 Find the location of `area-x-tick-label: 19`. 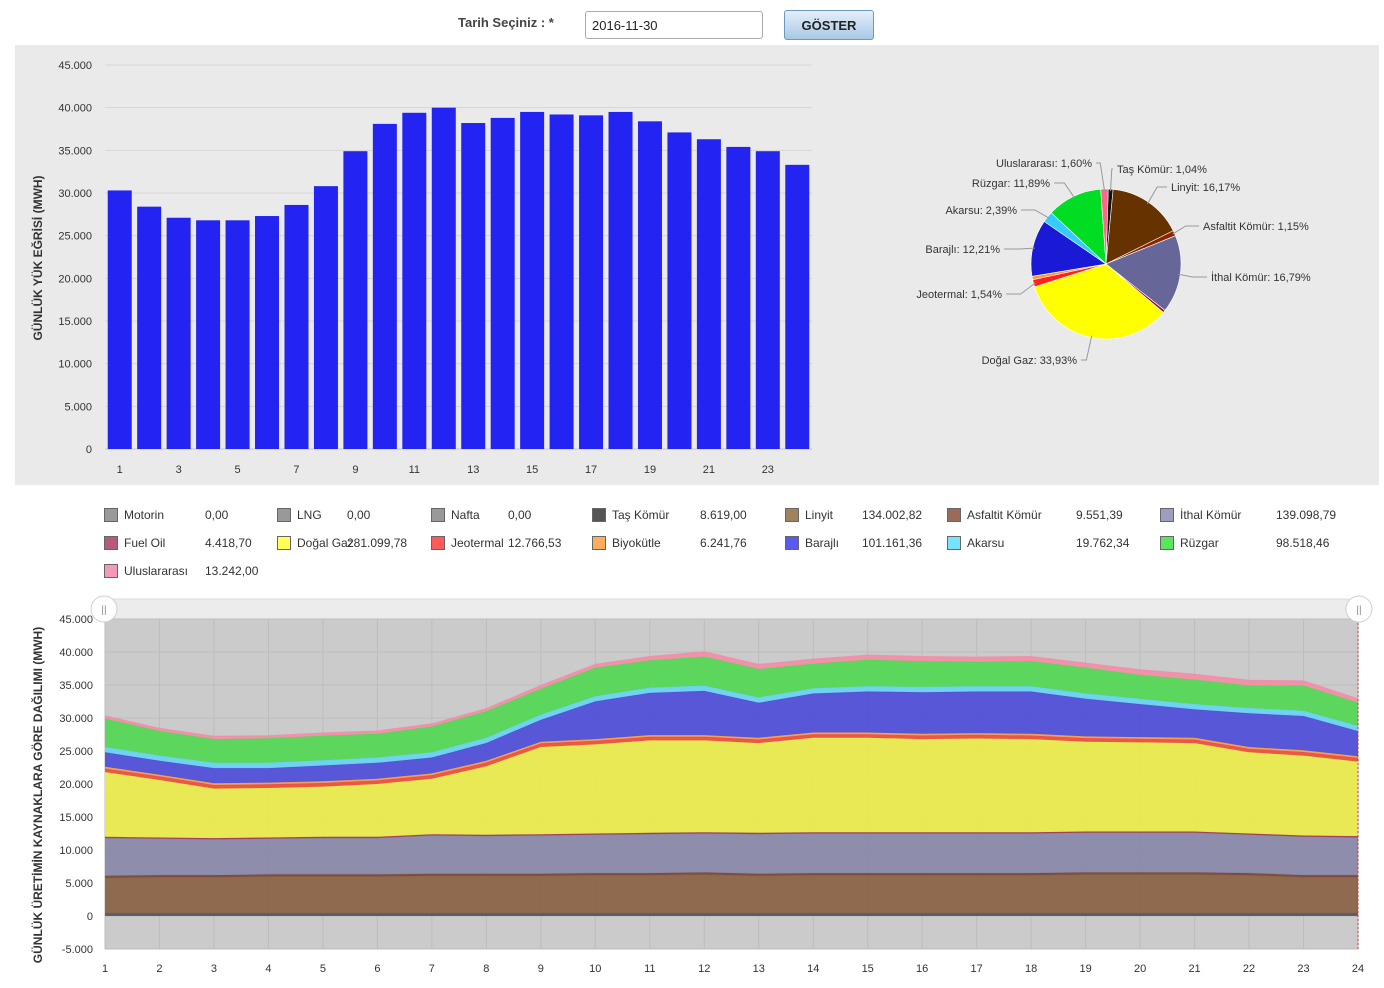

area-x-tick-label: 19 is located at coordinates (1085, 969).